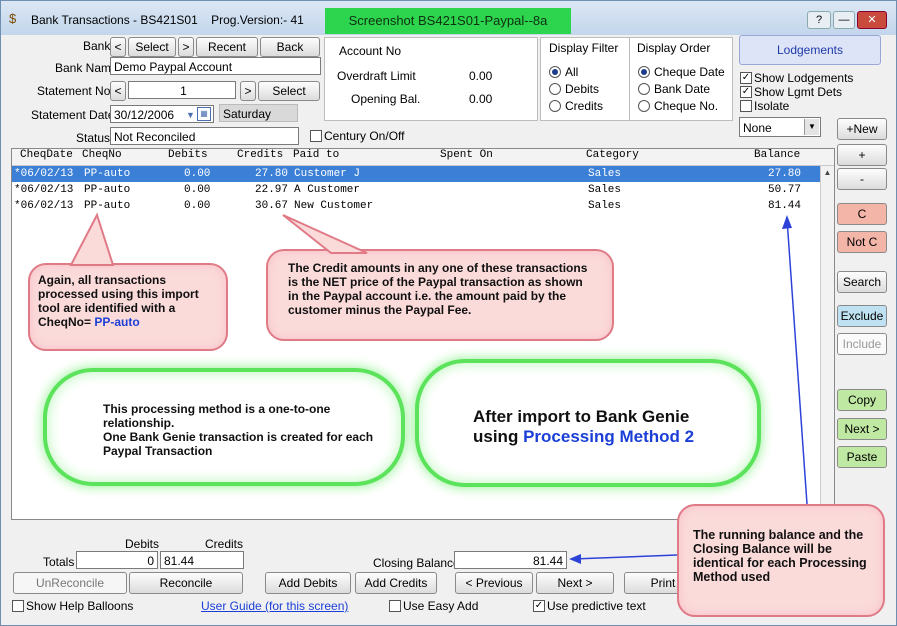  Describe the element at coordinates (466, 155) in the screenshot. I see `col-spent-on: Spent On` at that location.